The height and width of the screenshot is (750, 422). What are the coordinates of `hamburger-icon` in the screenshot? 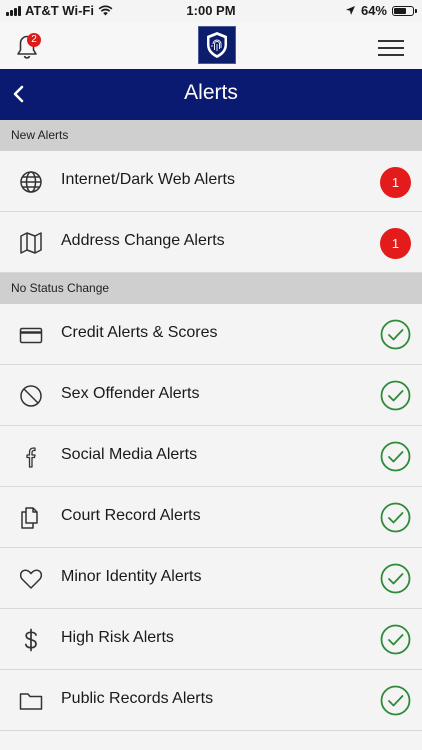 It's located at (391, 48).